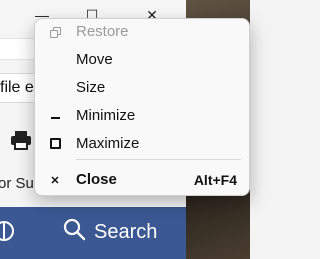  Describe the element at coordinates (142, 145) in the screenshot. I see `menu-item-maximize: Maximize` at that location.